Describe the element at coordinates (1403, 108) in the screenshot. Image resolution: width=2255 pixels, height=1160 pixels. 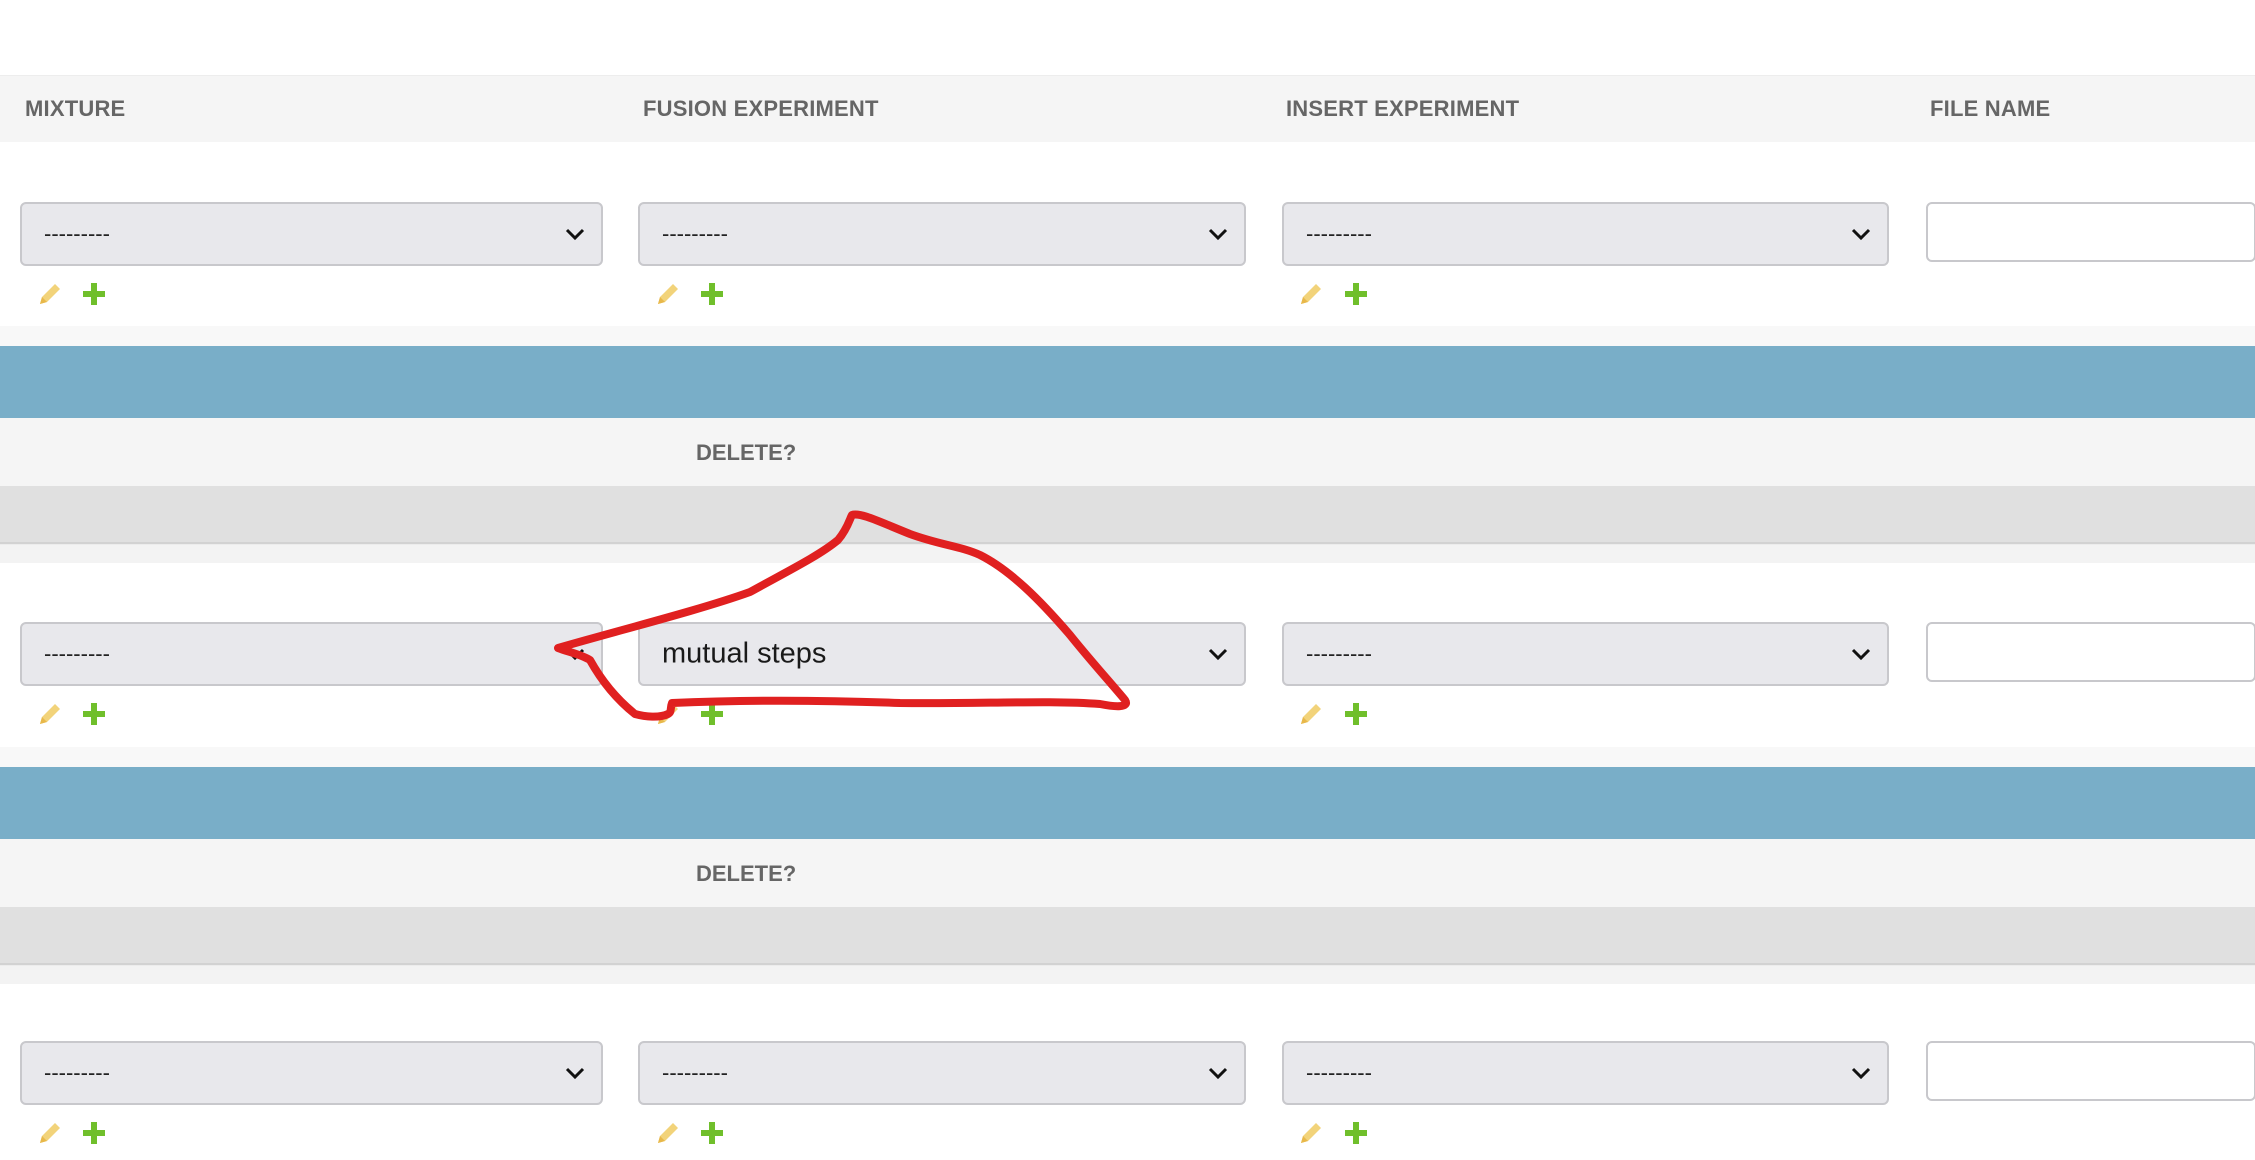
I see `header-insert-experiment: INSERT EXPERIMENT` at that location.